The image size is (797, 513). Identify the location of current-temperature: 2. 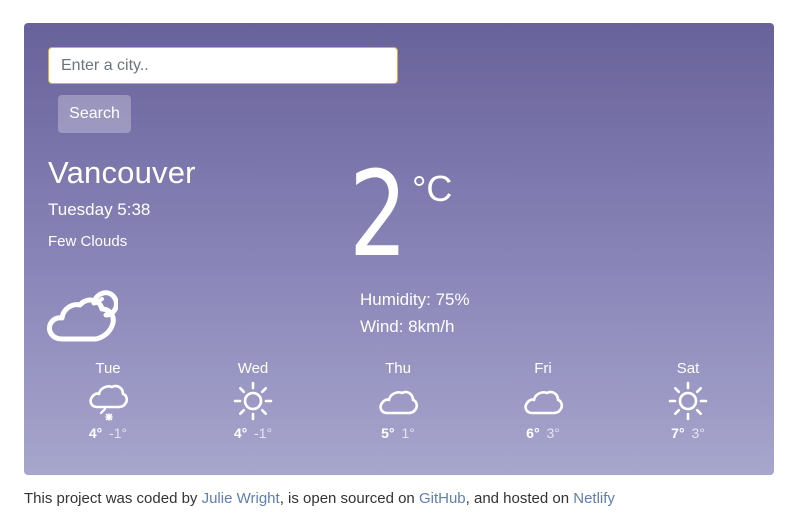
(378, 214).